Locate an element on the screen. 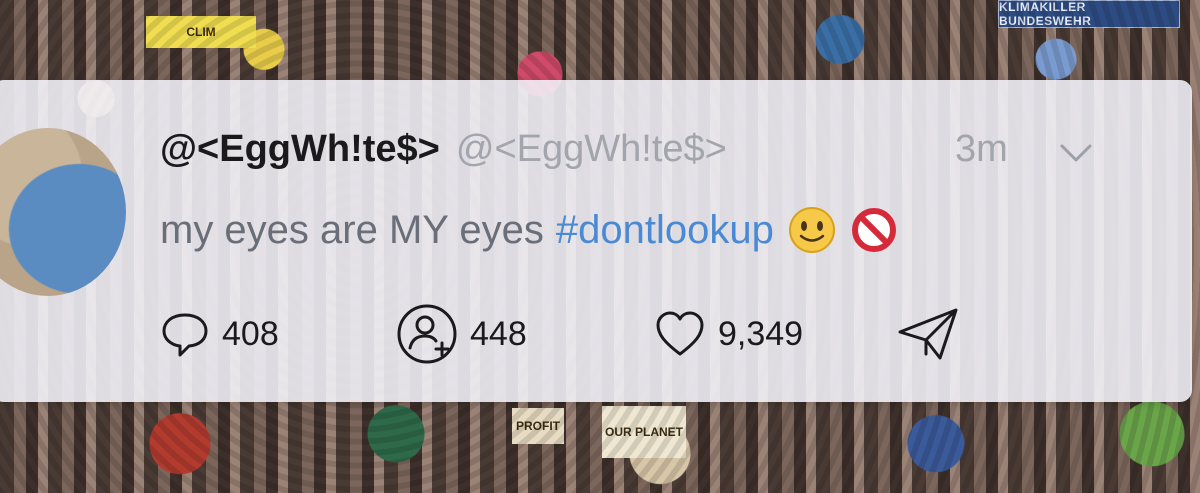 This screenshot has height=493, width=1200. tweet-header: @<EggWh!te$> @<EggWh!te$> is located at coordinates (443, 153).